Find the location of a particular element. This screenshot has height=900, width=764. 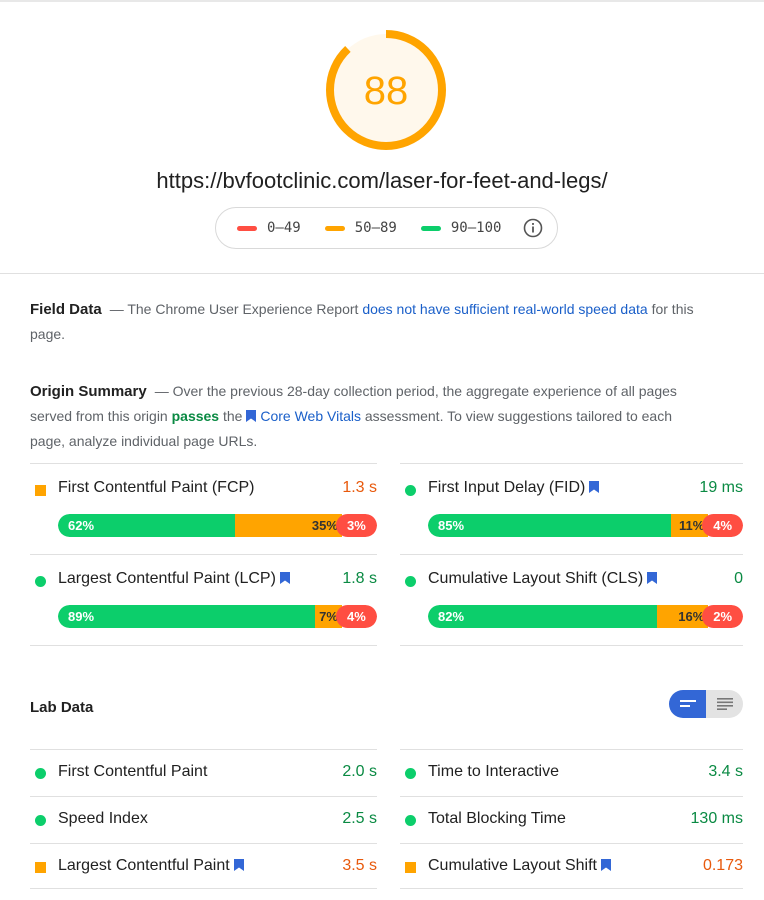

metric-title: First Input Delay (FID) is located at coordinates (515, 488).